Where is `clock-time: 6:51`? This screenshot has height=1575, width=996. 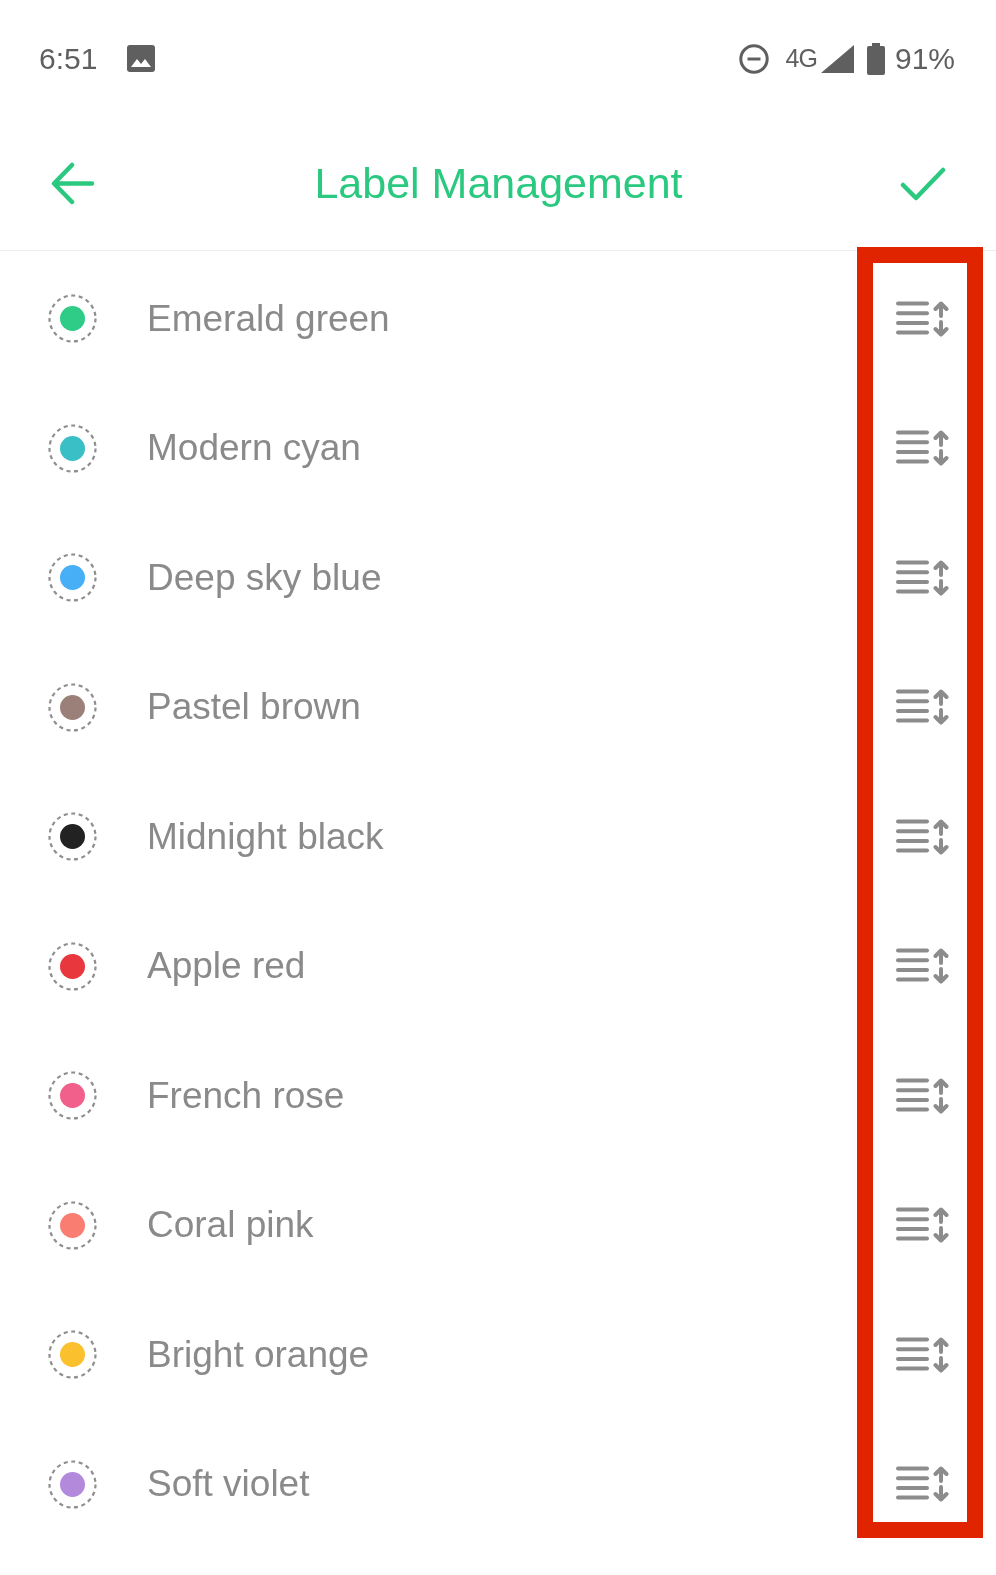
clock-time: 6:51 is located at coordinates (68, 58).